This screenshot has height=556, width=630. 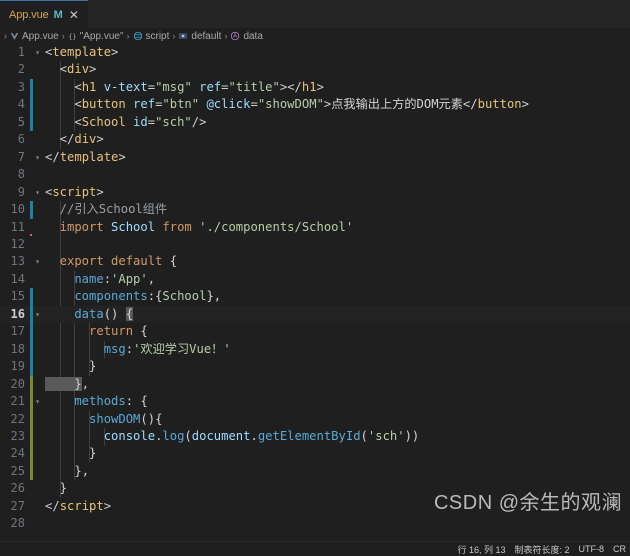 I want to click on close-icon: ✕, so click(x=74, y=15).